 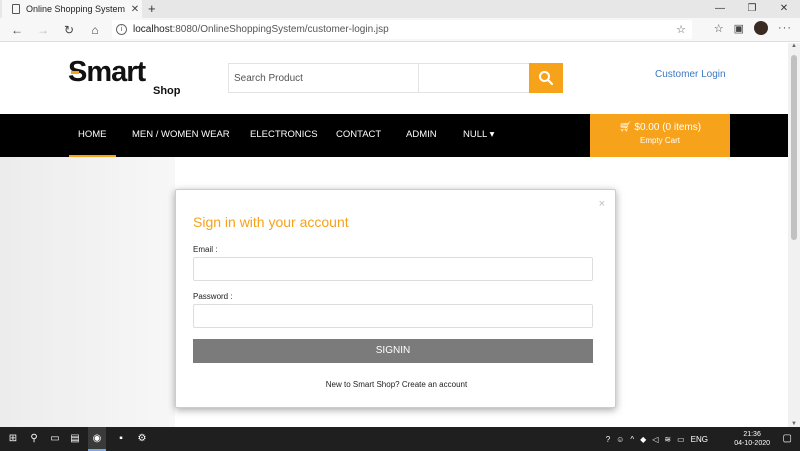 I want to click on customer-login-link: Customer Login, so click(x=690, y=74).